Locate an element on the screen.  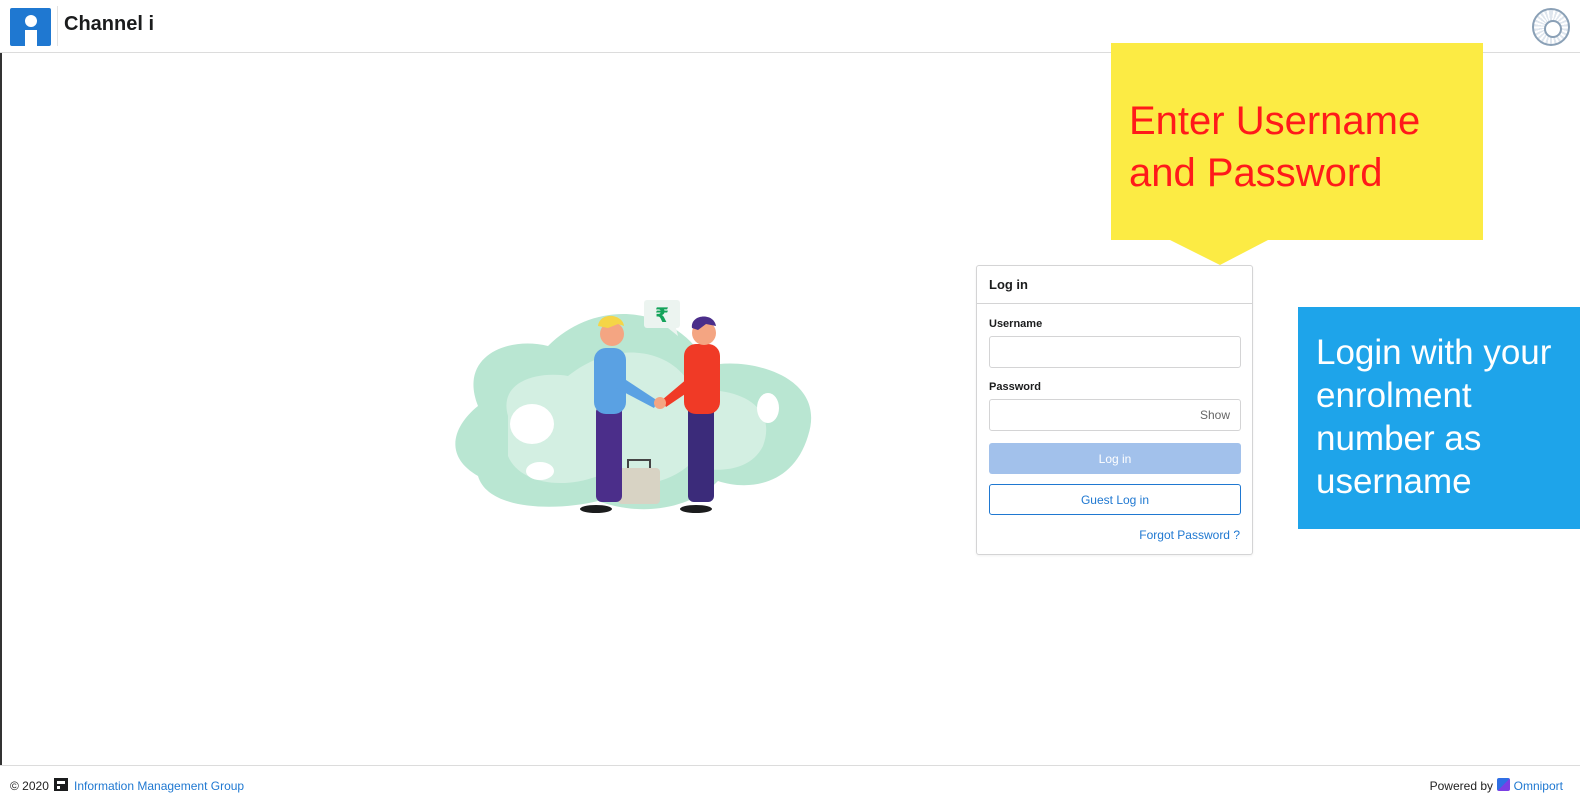
username-label: Username is located at coordinates (1016, 324).